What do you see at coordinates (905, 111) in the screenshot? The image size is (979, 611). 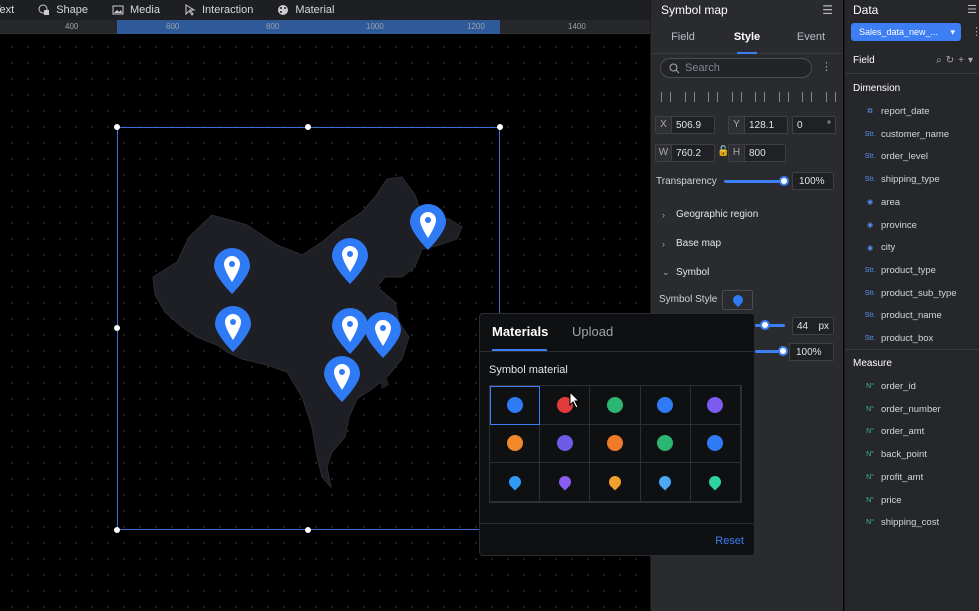 I see `field-name: report_date` at bounding box center [905, 111].